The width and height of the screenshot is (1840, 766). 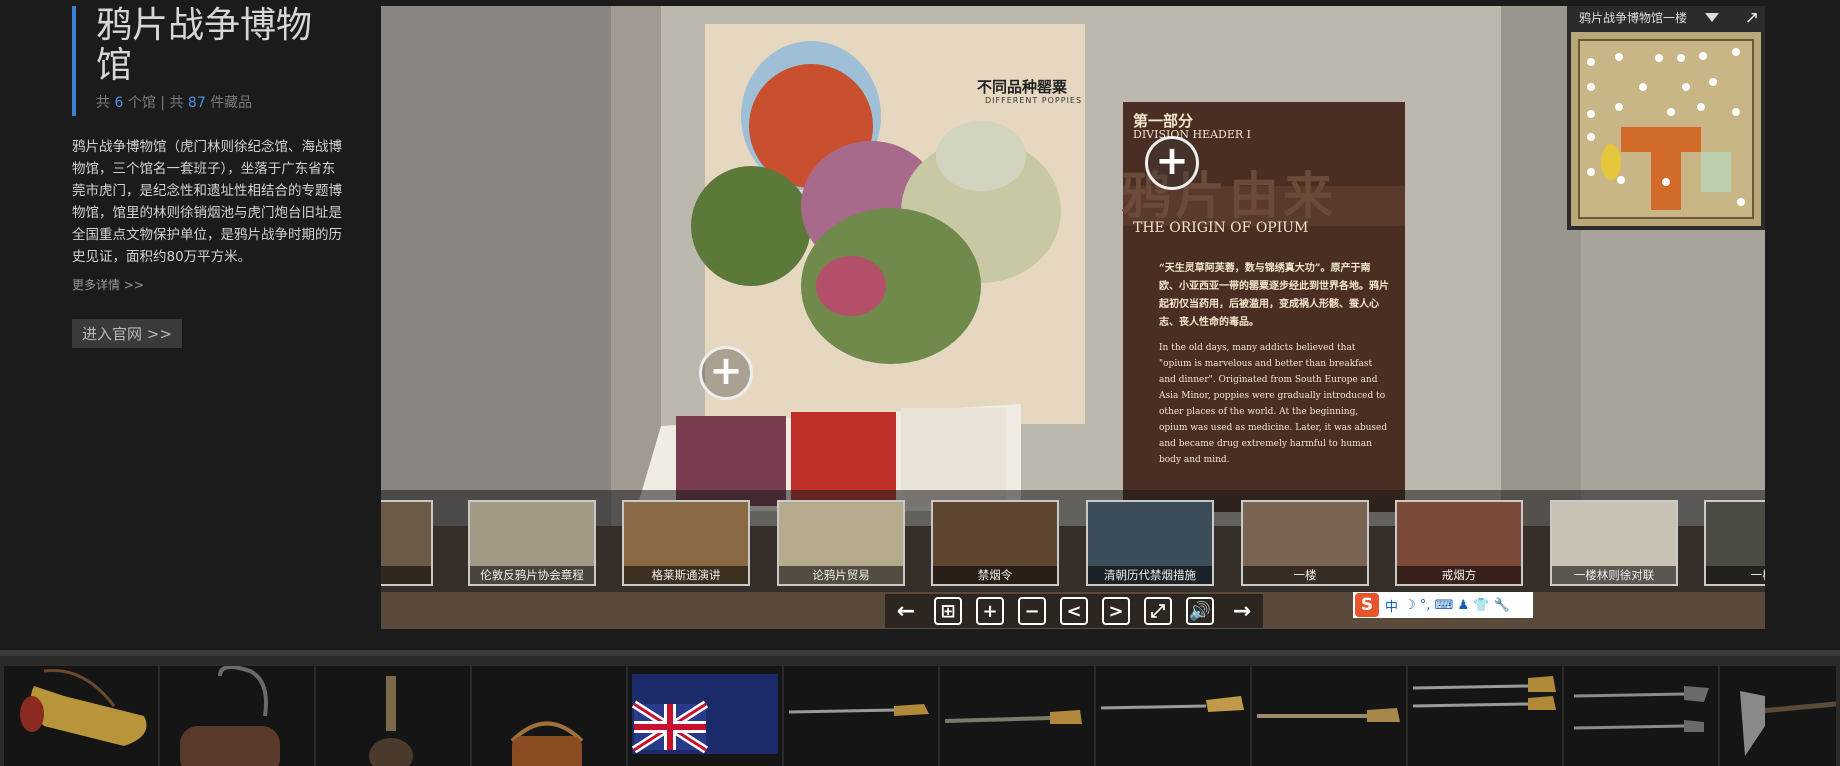 I want to click on axe-icon, so click(x=1788, y=723).